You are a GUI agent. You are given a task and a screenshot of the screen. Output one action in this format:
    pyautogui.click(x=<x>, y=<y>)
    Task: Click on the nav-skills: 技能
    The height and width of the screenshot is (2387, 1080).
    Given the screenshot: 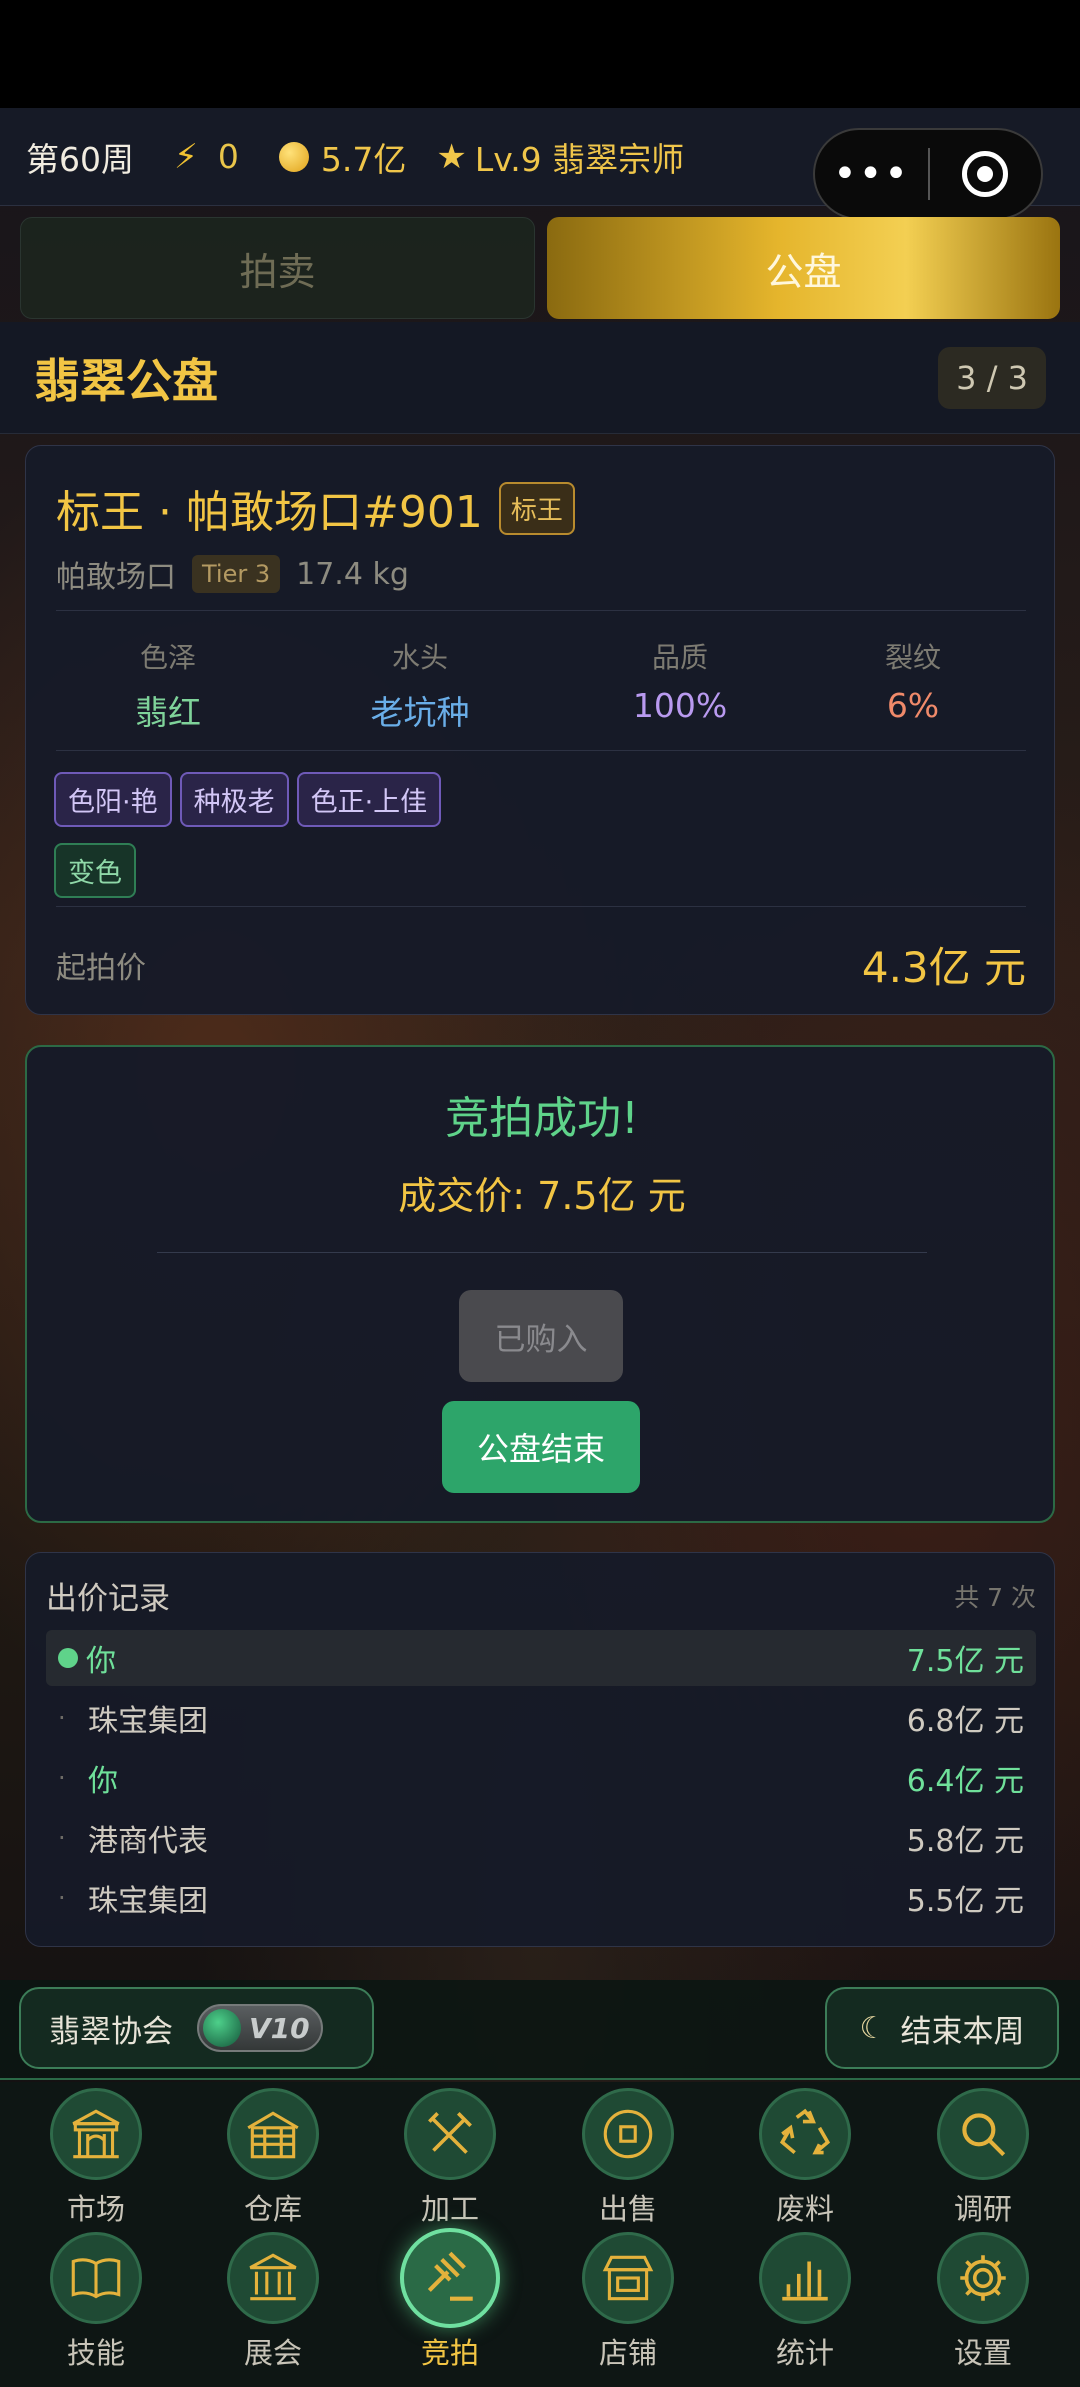 What is the action you would take?
    pyautogui.click(x=96, y=2302)
    